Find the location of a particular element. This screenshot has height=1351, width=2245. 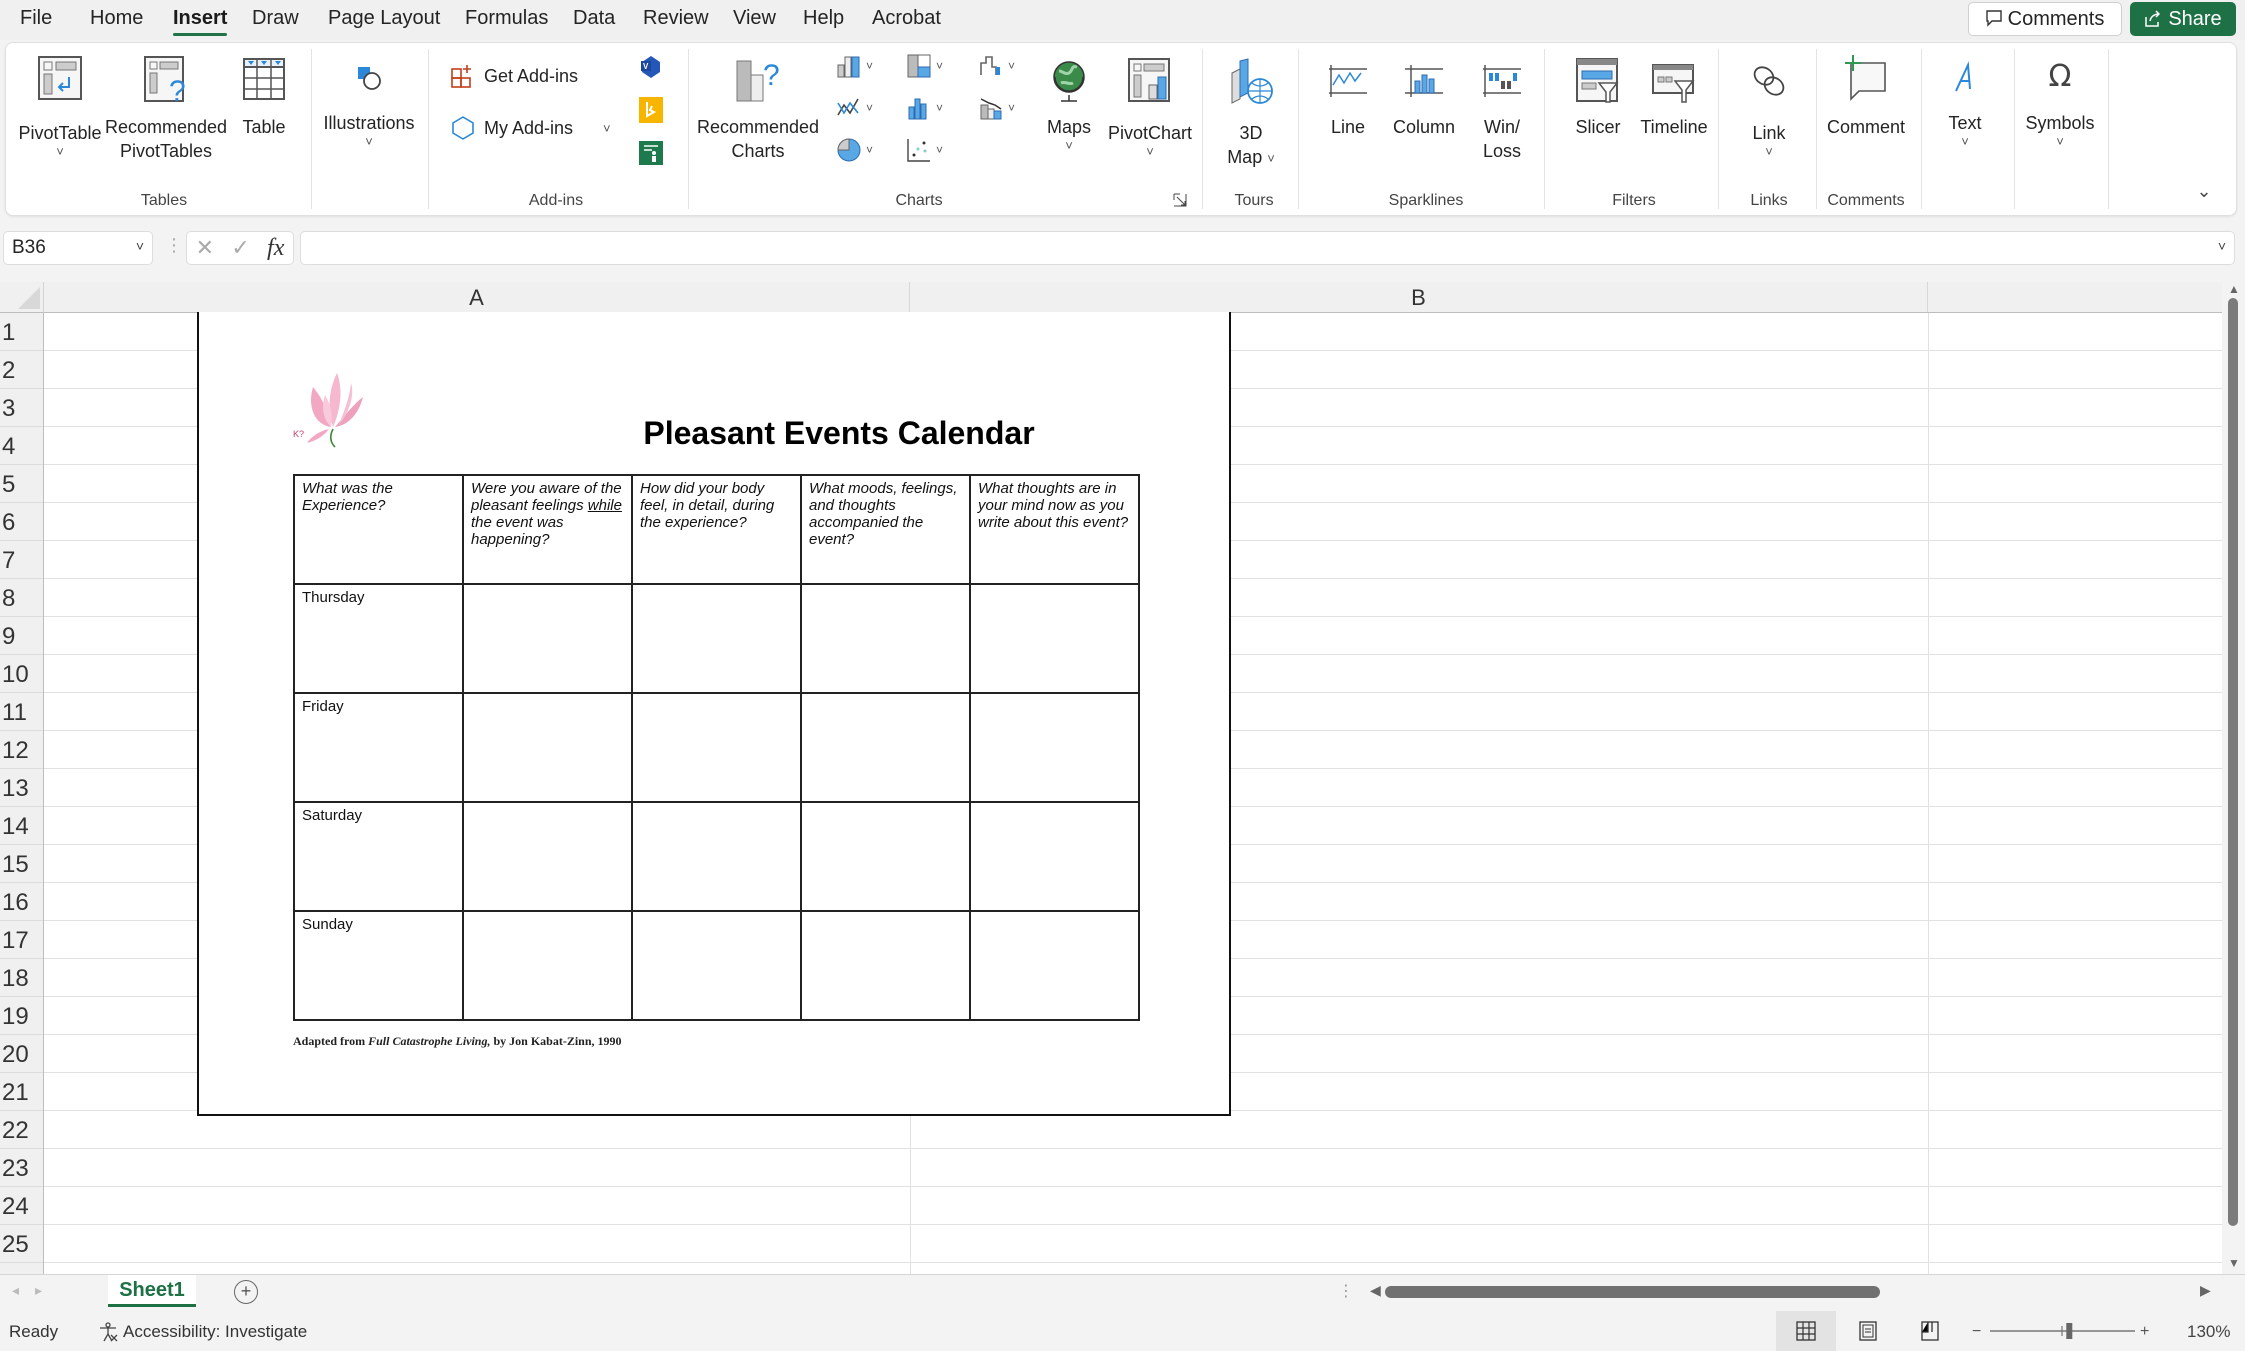

row-header-25: 25 is located at coordinates (21, 1244).